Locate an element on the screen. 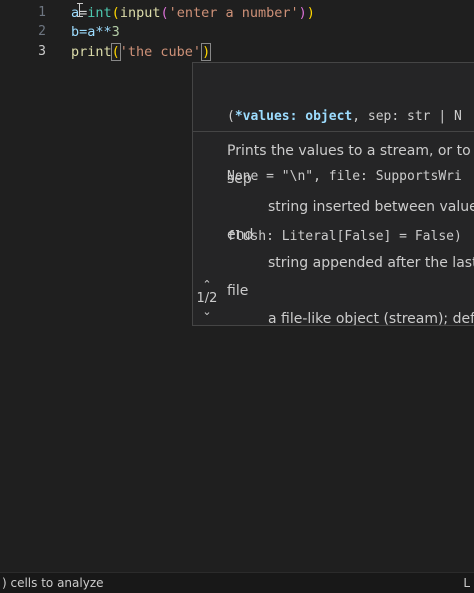 The image size is (474, 593). line-number: 2 is located at coordinates (42, 31).